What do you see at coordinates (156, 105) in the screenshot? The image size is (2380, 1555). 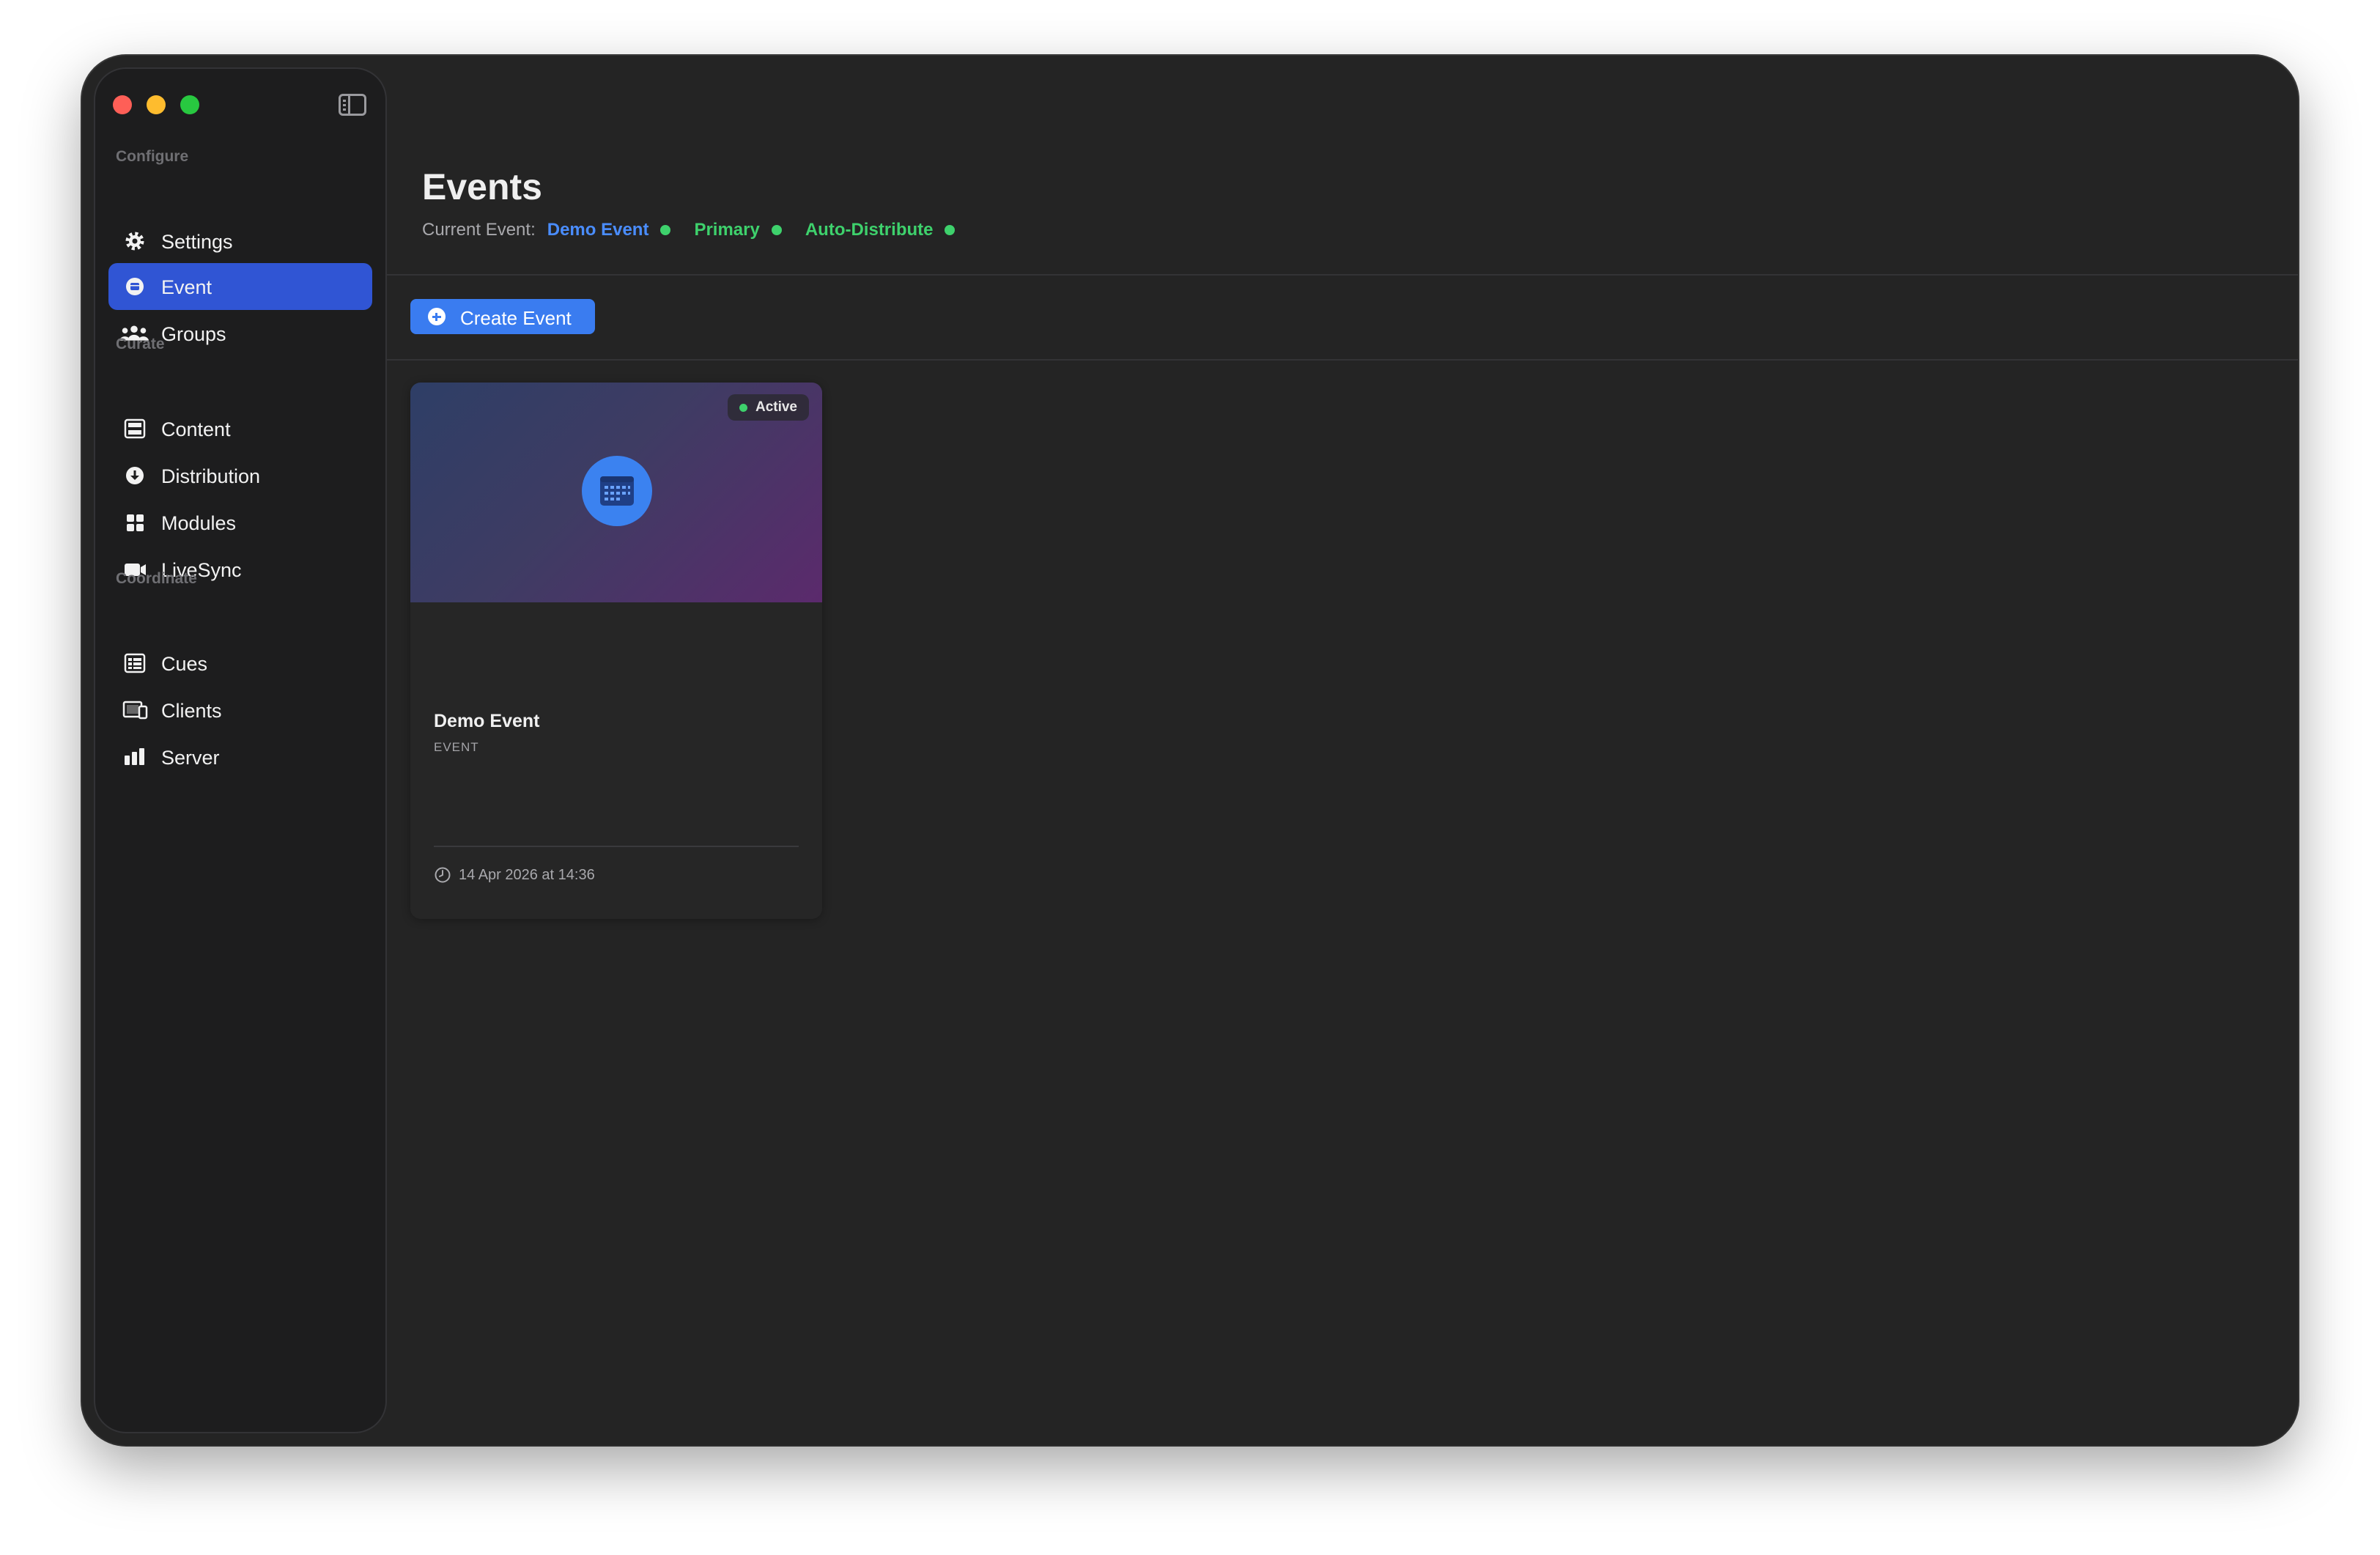 I see `minimize-window-button` at bounding box center [156, 105].